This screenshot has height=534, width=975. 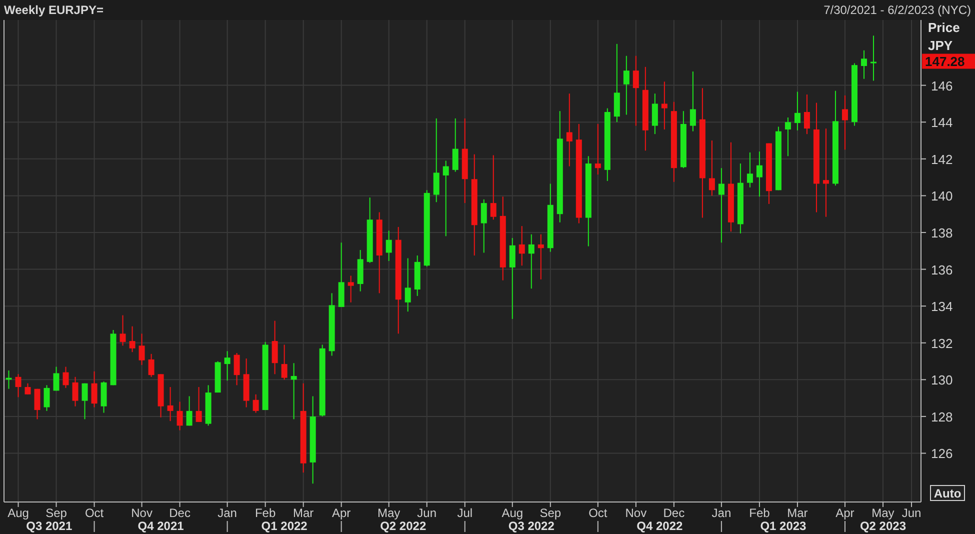 What do you see at coordinates (942, 343) in the screenshot?
I see `y-tick-label: 132` at bounding box center [942, 343].